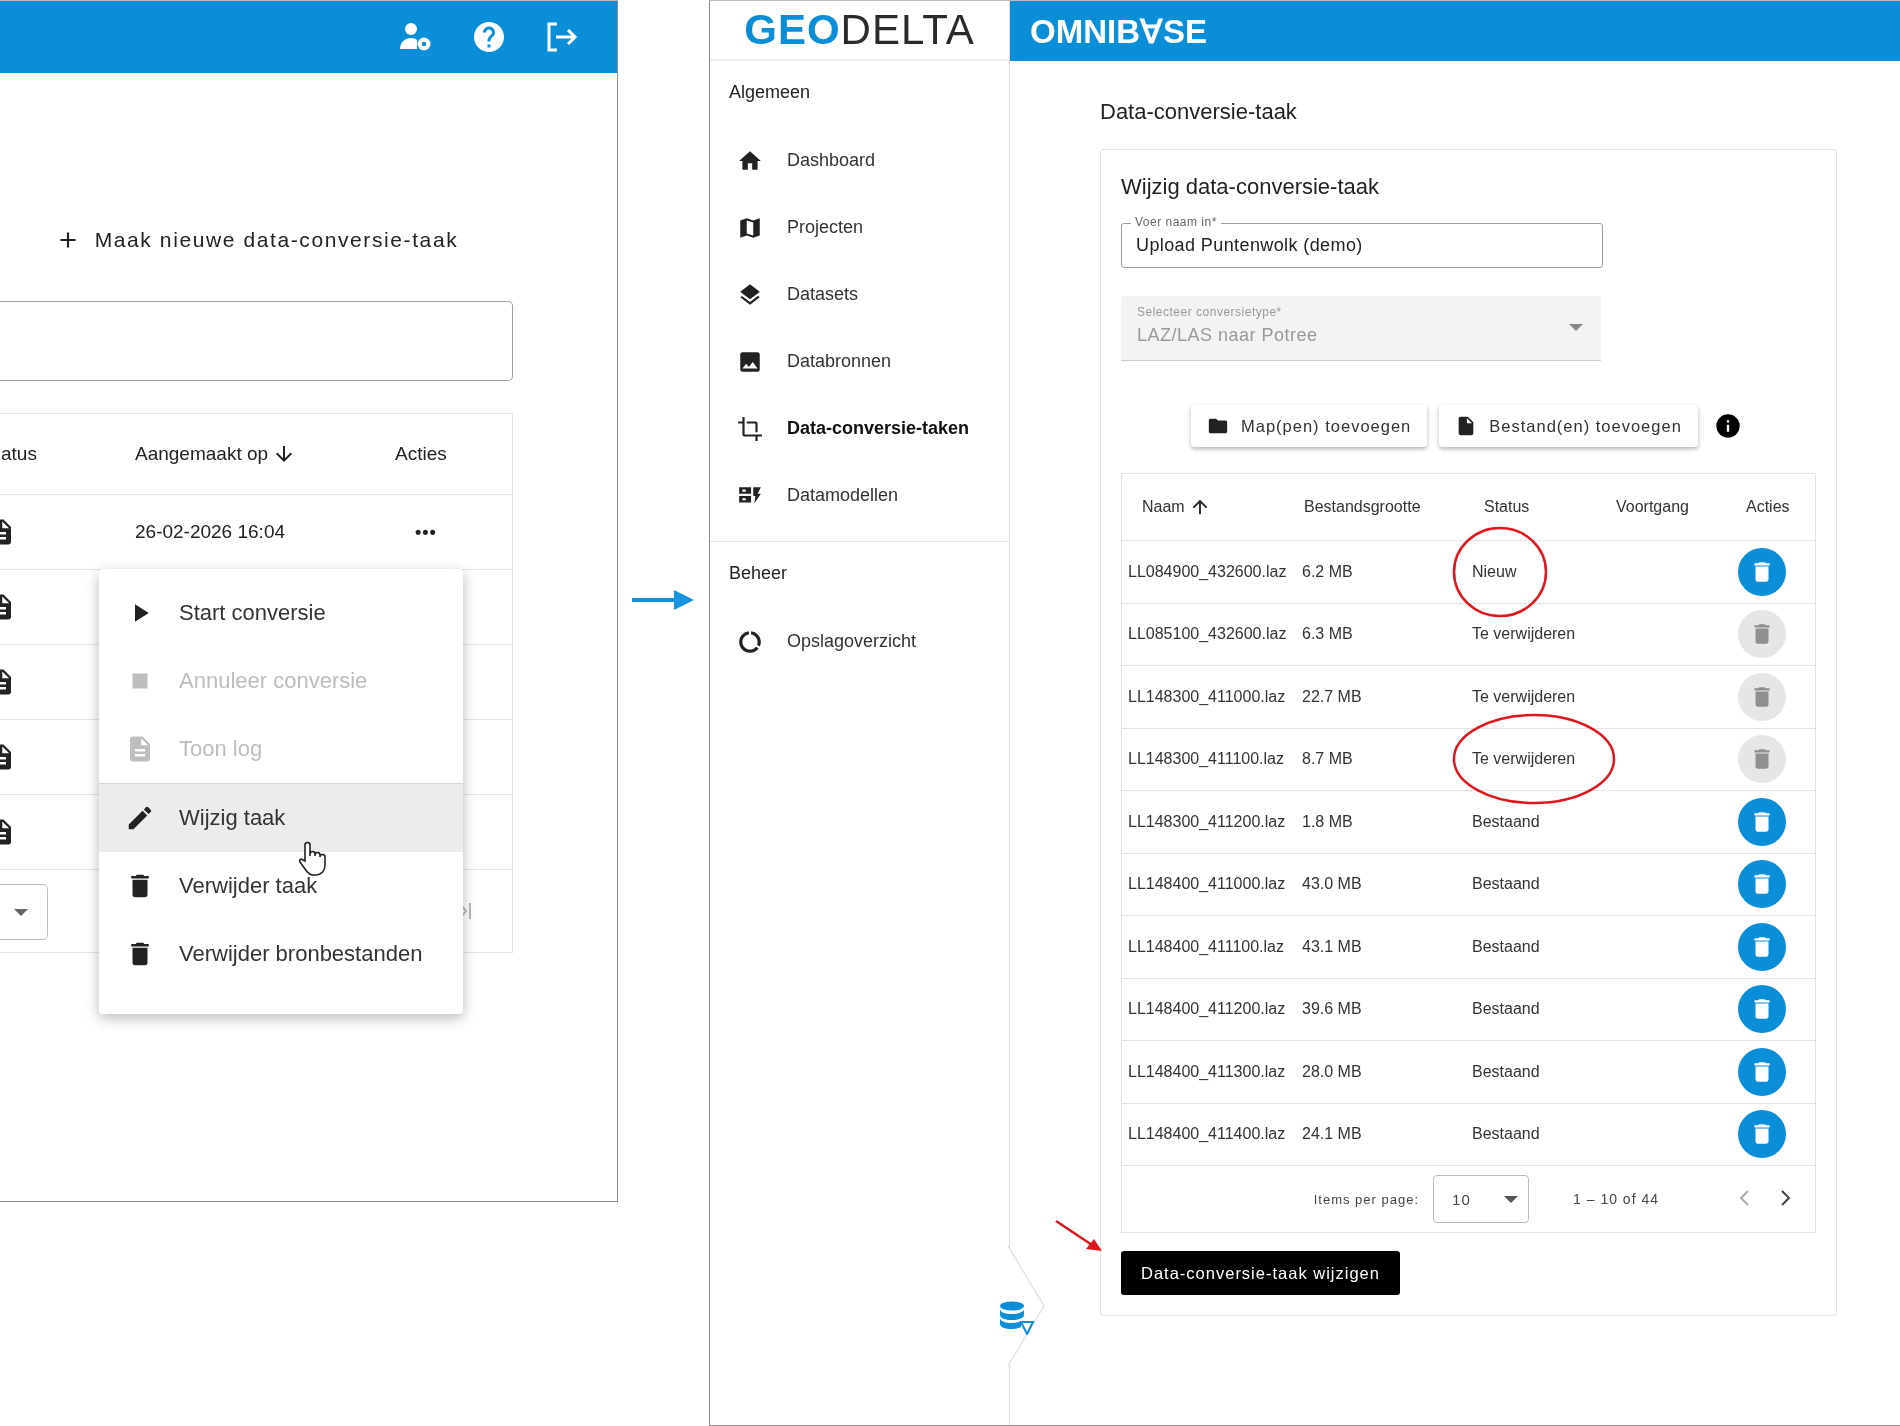 The width and height of the screenshot is (1900, 1426). I want to click on column-header: Bestandsgrootte, so click(1362, 507).